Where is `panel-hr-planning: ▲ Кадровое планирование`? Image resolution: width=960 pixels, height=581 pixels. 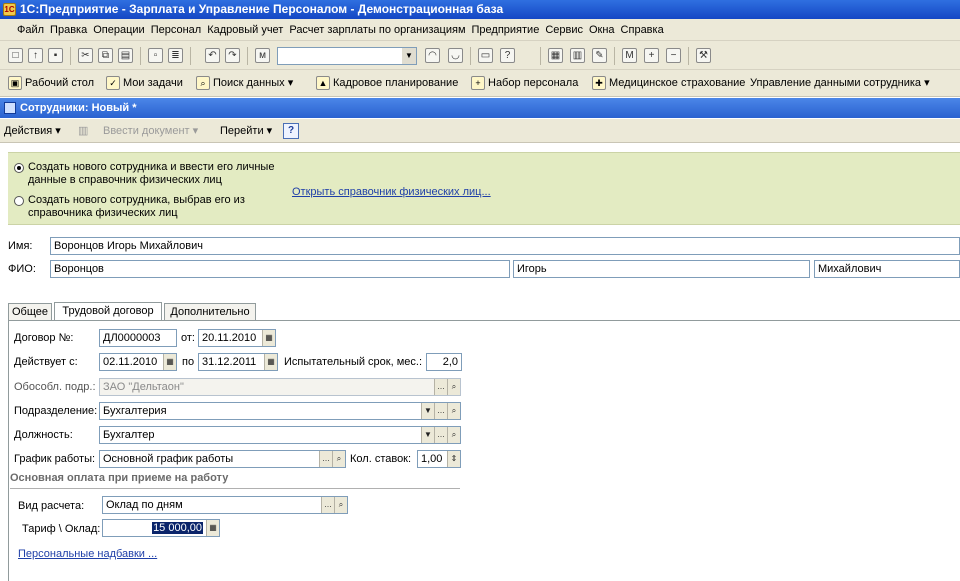 panel-hr-planning: ▲ Кадровое планирование is located at coordinates (387, 83).